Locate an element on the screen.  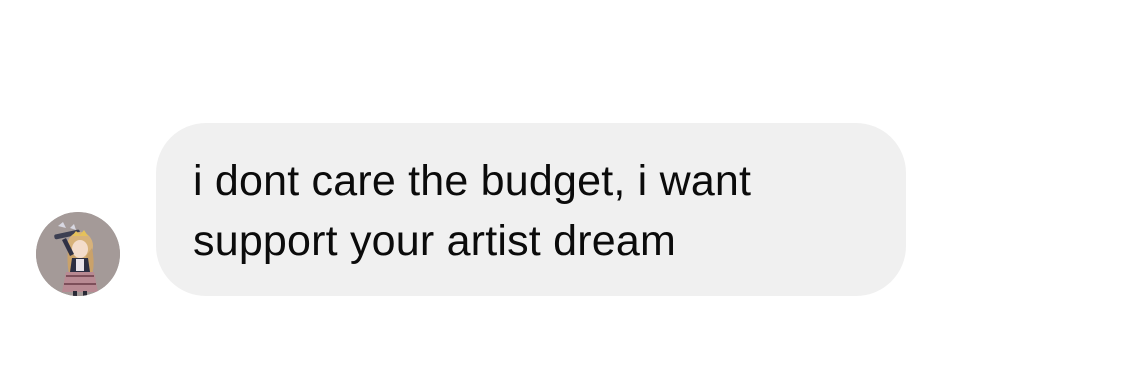
message-line: support your artist dream is located at coordinates (434, 241).